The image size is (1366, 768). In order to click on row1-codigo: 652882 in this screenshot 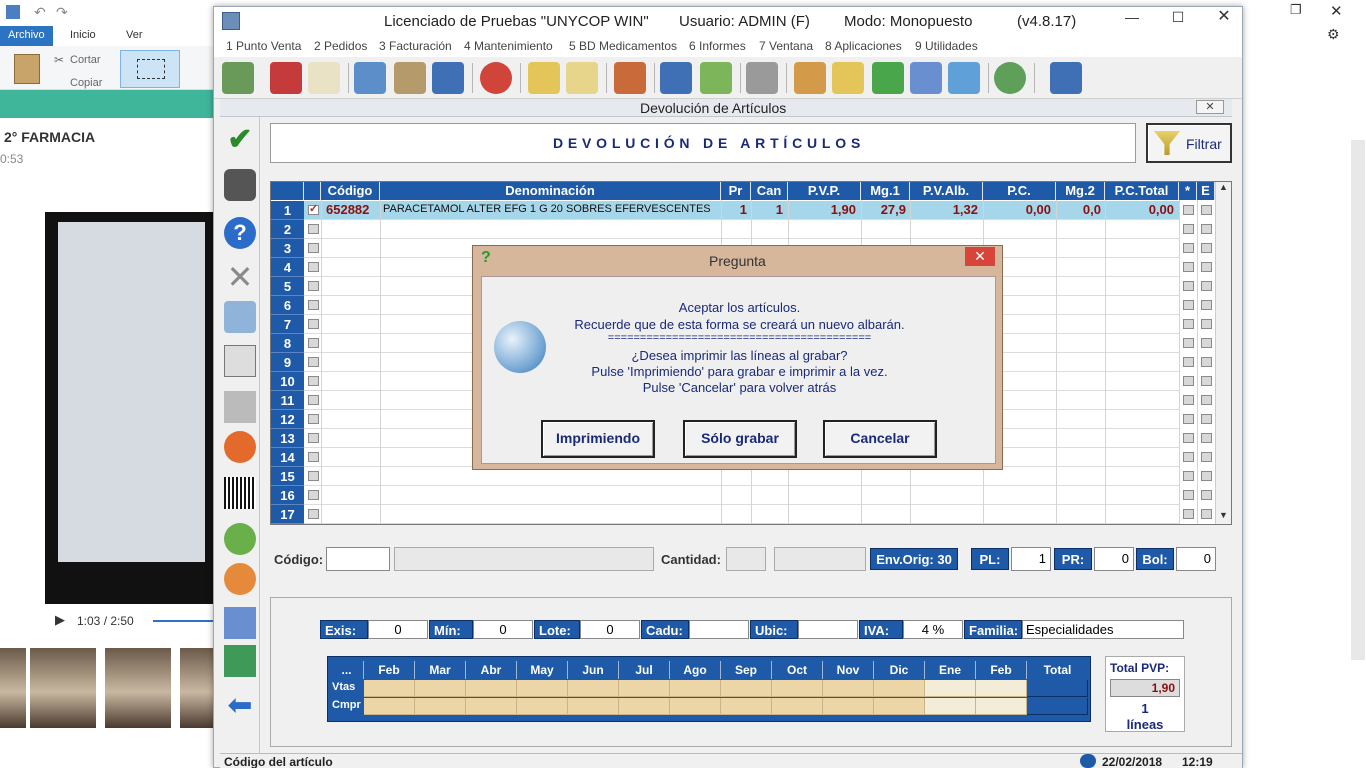, I will do `click(347, 209)`.